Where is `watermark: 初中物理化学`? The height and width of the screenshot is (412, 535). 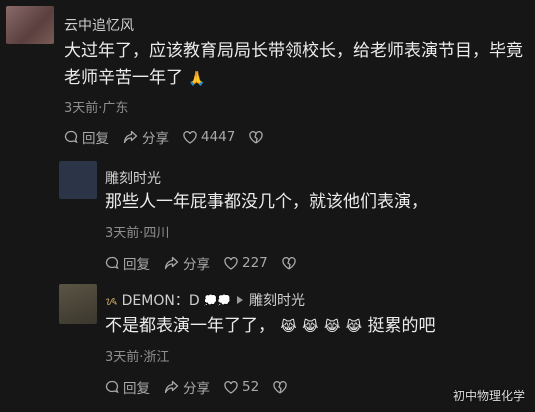
watermark: 初中物理化学 is located at coordinates (488, 396).